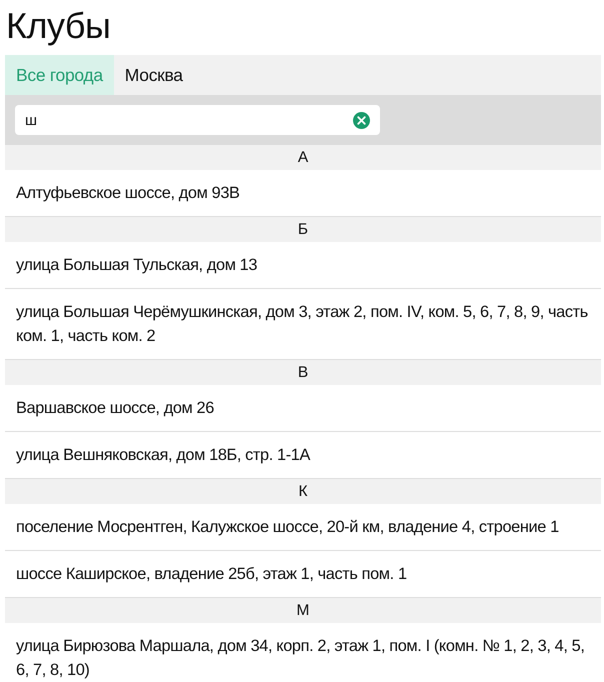  What do you see at coordinates (303, 229) in the screenshot?
I see `letter-header: Б` at bounding box center [303, 229].